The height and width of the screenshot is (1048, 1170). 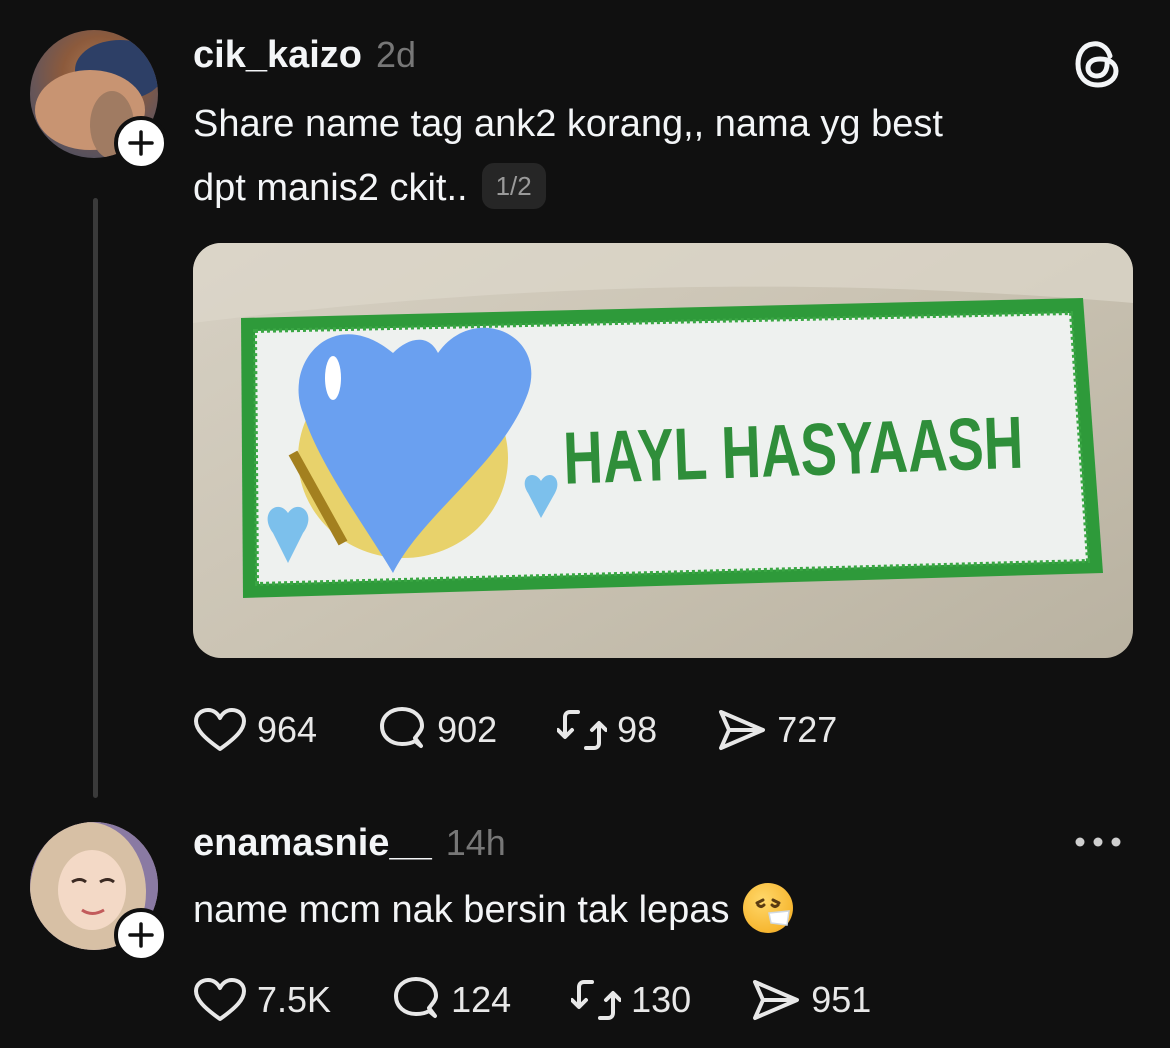 I want to click on reply-like-count: 7.5K, so click(x=294, y=999).